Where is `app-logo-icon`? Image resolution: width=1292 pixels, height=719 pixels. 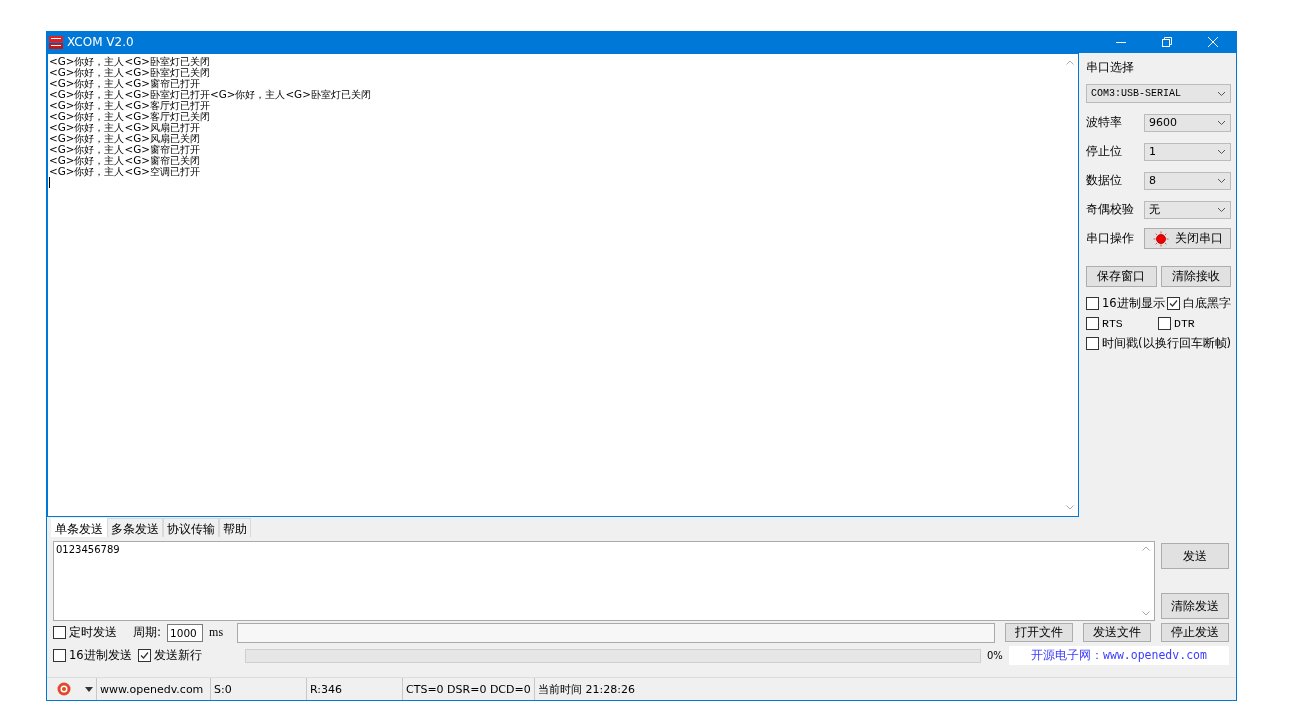 app-logo-icon is located at coordinates (56, 42).